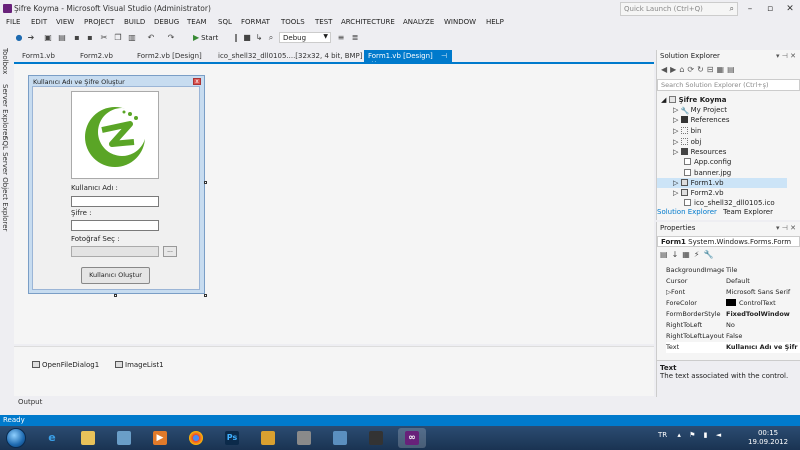 This screenshot has width=800, height=450. I want to click on alphabetical-icon: ↓, so click(677, 254).